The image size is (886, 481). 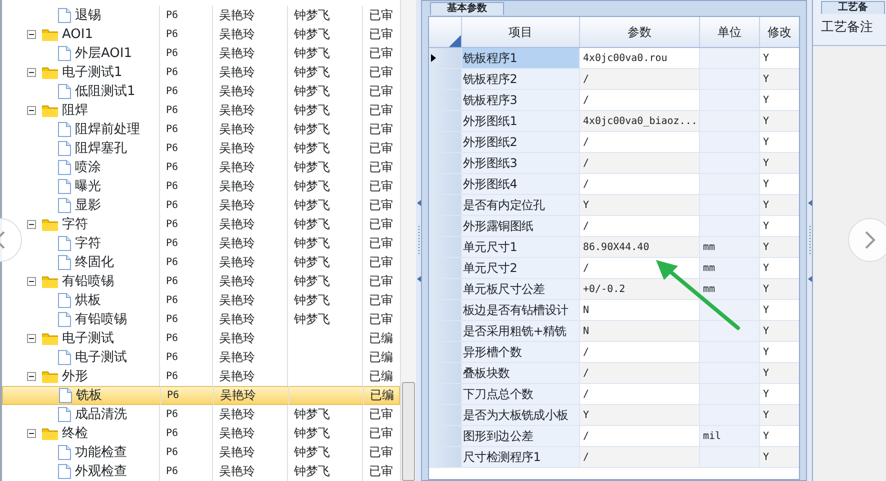 I want to click on node-label: 电子测试1, so click(x=92, y=72).